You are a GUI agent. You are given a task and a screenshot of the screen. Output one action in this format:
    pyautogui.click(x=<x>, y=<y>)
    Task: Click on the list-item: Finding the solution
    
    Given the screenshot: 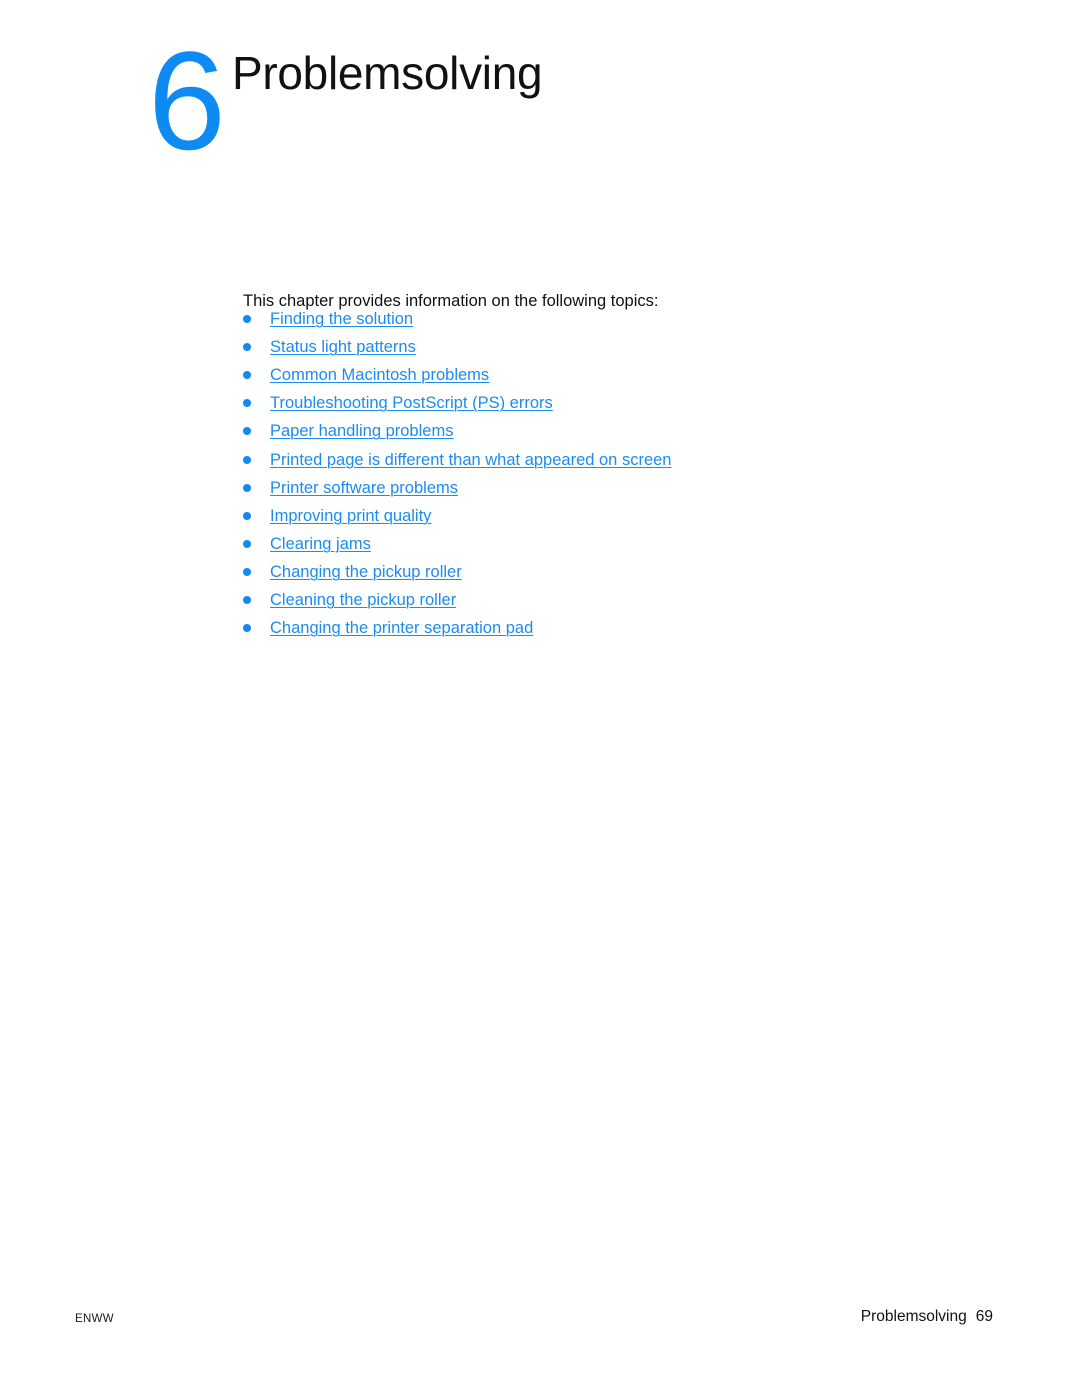 What is the action you would take?
    pyautogui.click(x=457, y=319)
    